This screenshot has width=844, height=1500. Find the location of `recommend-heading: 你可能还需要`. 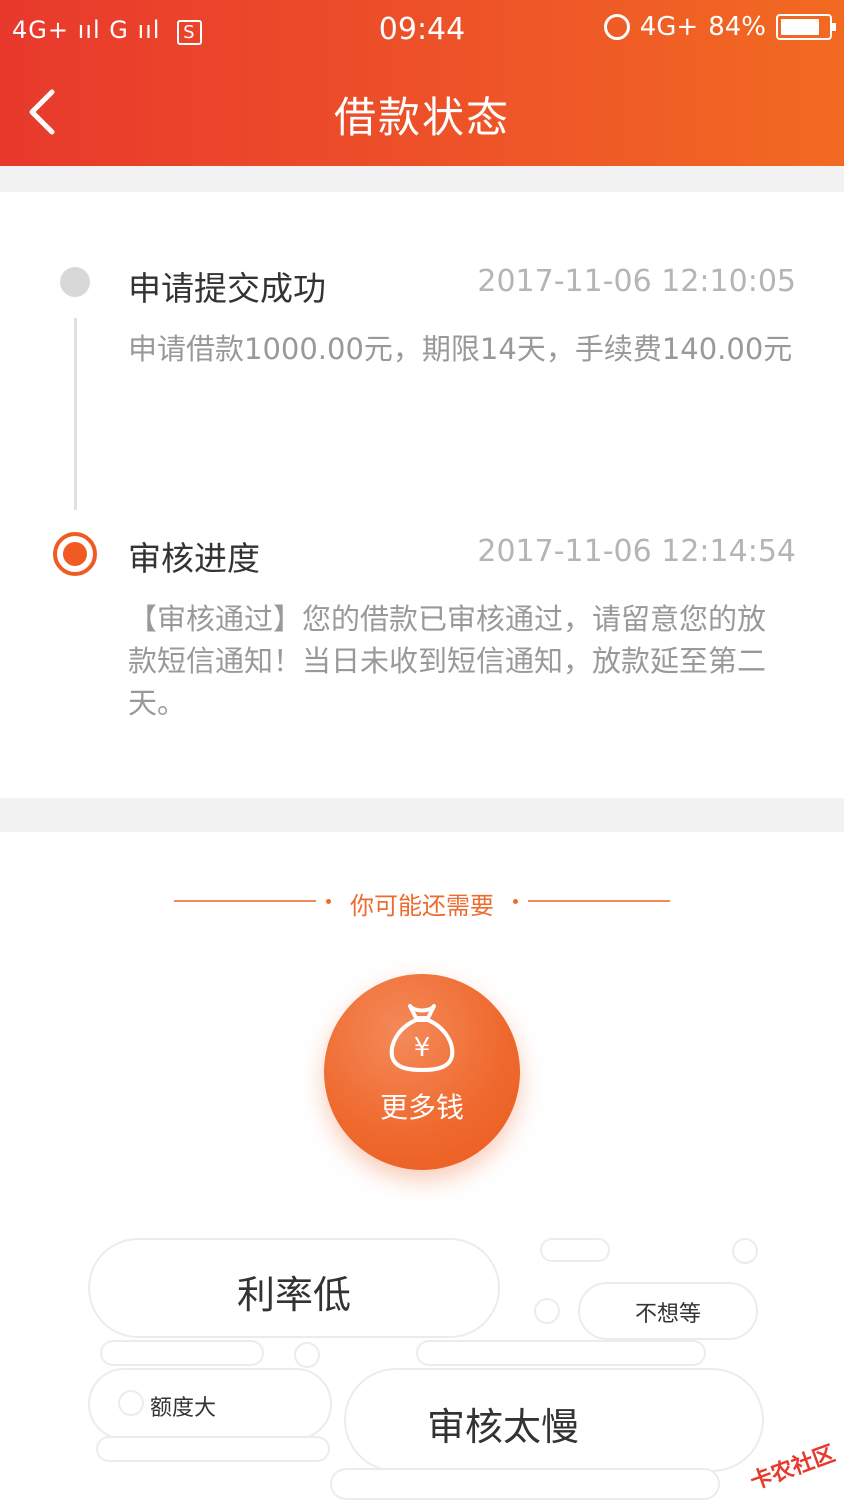

recommend-heading: 你可能还需要 is located at coordinates (422, 906).